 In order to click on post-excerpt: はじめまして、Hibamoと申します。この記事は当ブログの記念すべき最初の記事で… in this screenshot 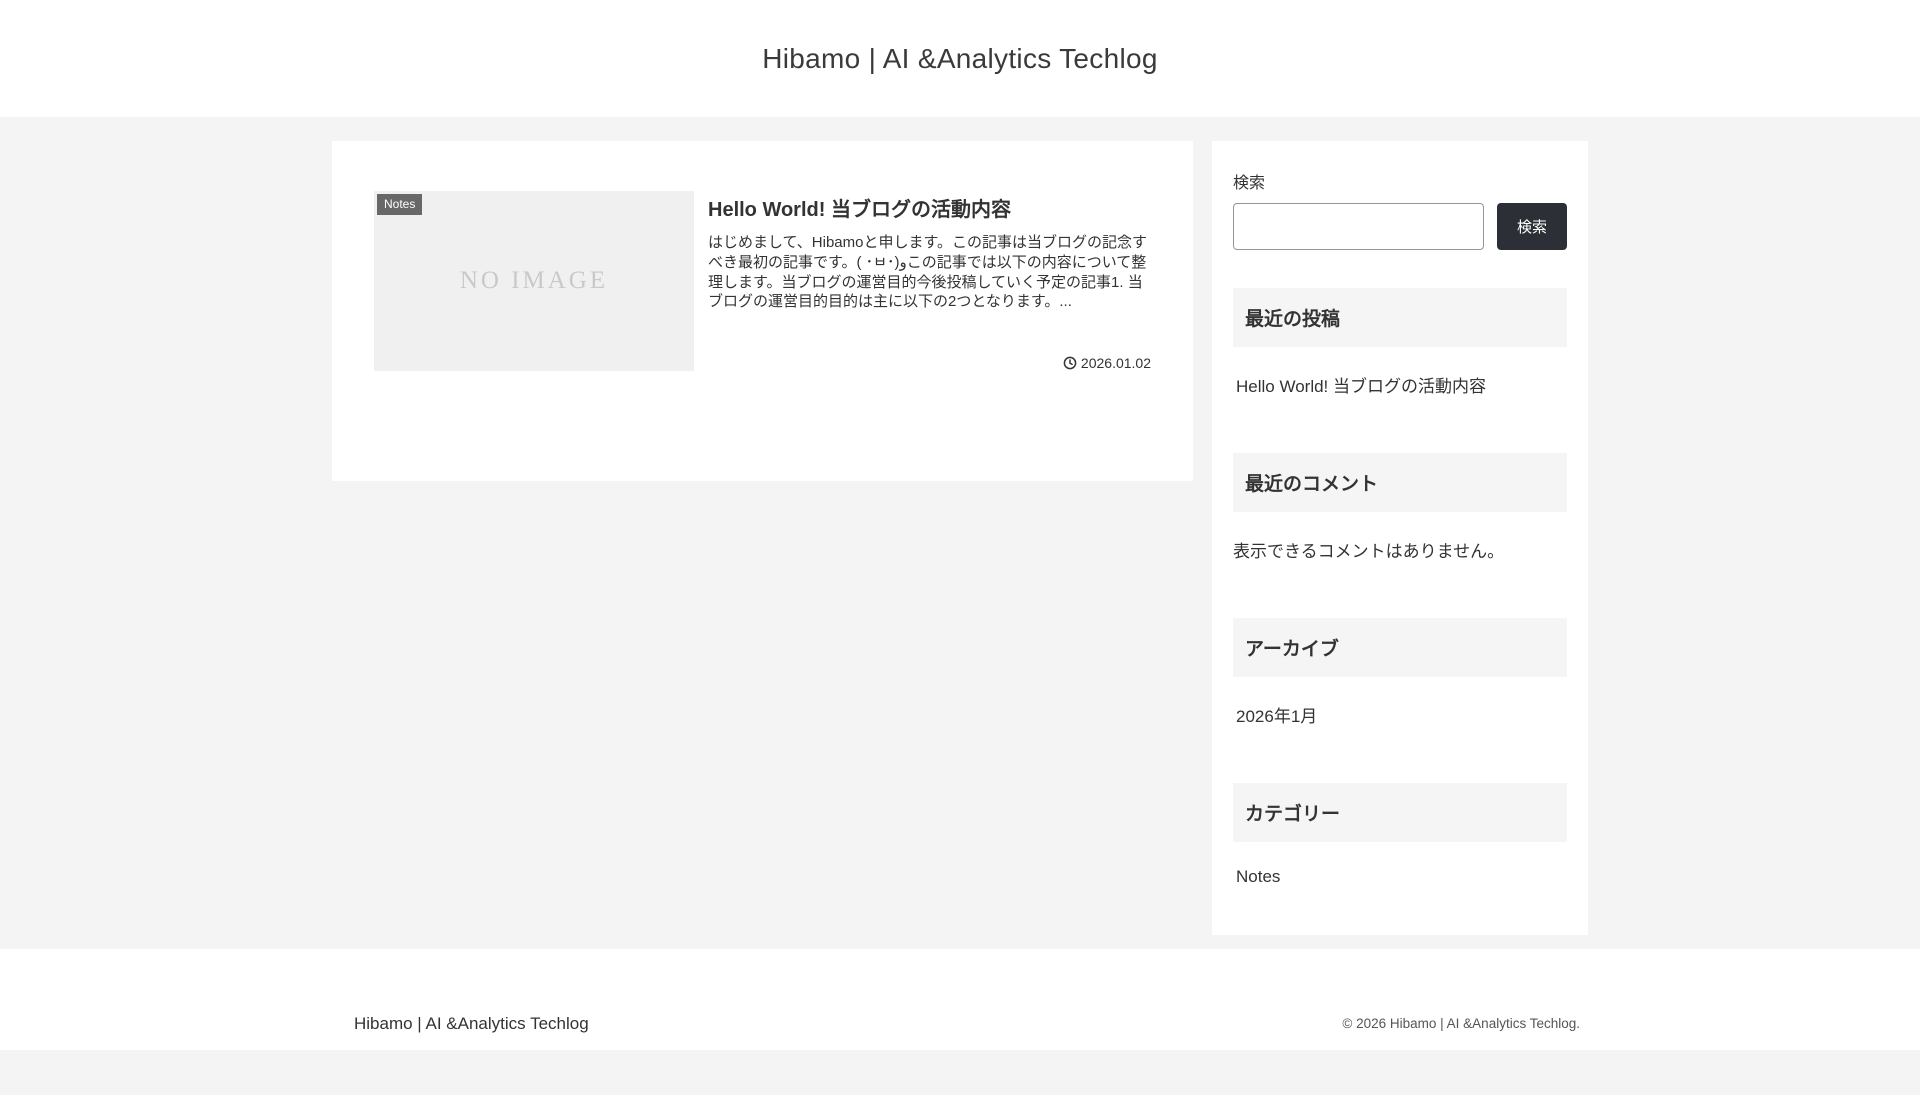, I will do `click(927, 272)`.